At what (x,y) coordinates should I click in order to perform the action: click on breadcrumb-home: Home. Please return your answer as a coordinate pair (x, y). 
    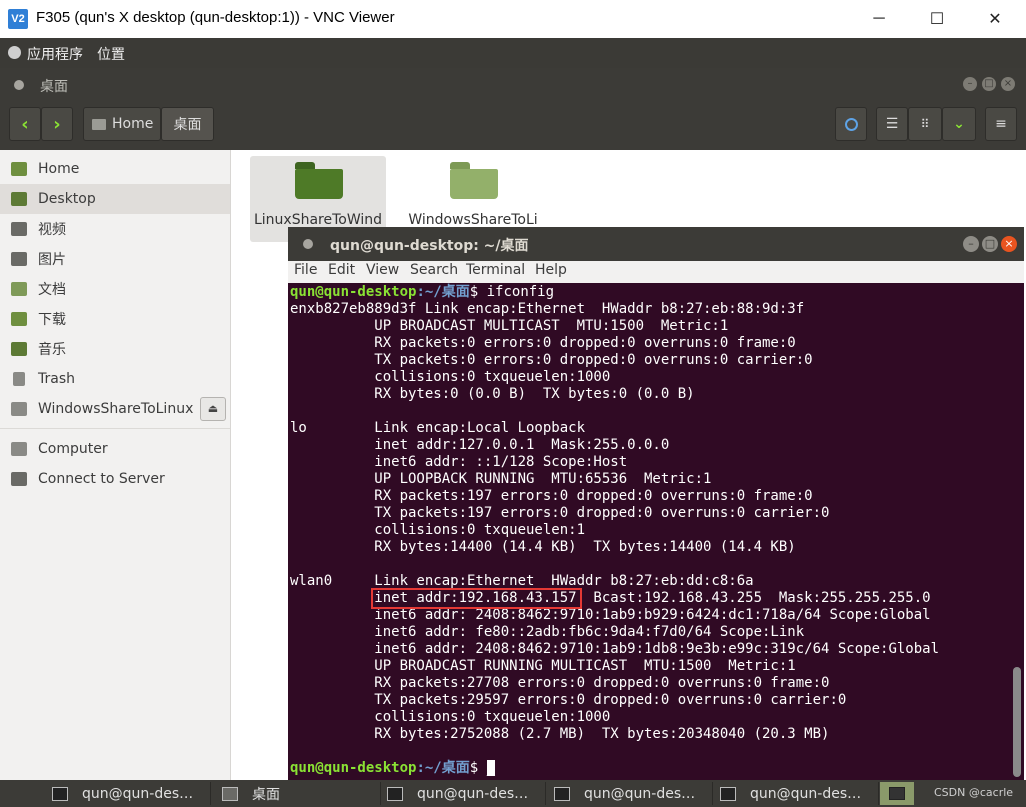
    Looking at the image, I should click on (122, 124).